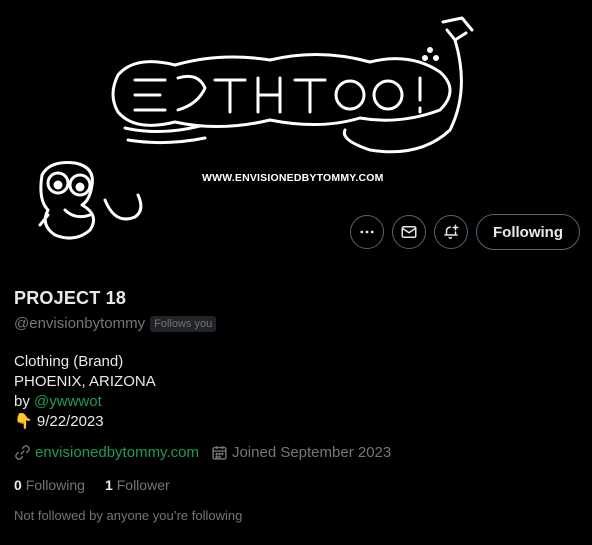 The width and height of the screenshot is (592, 545). Describe the element at coordinates (294, 422) in the screenshot. I see `bio-line-4: 👇 9/22/2023` at that location.